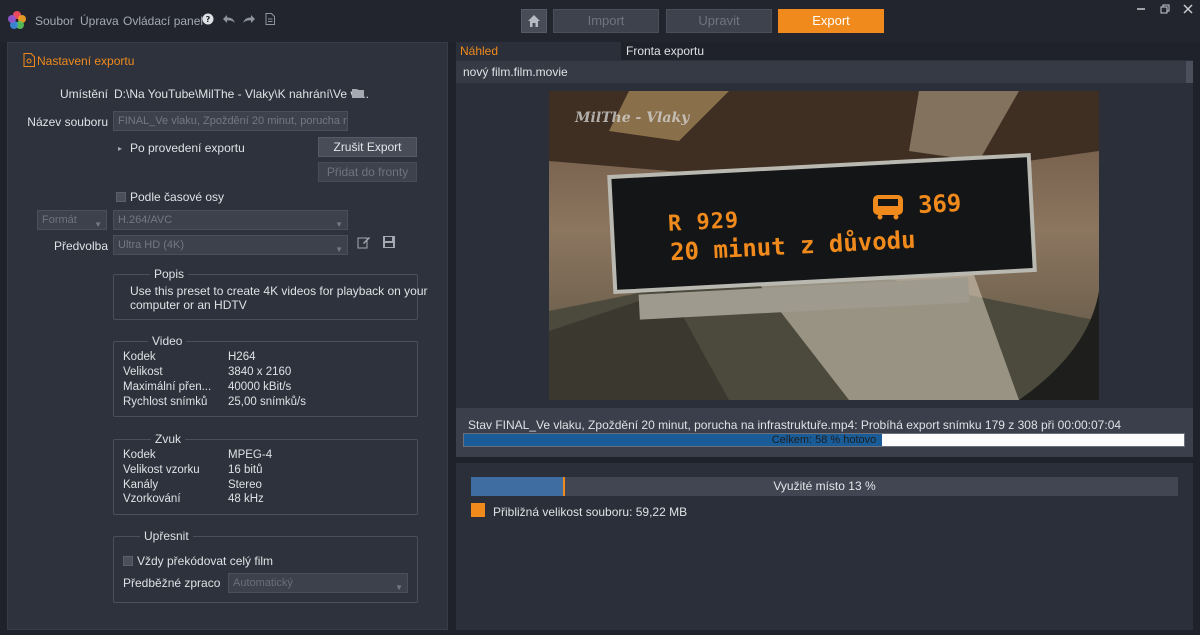  I want to click on video-value: H264, so click(242, 357).